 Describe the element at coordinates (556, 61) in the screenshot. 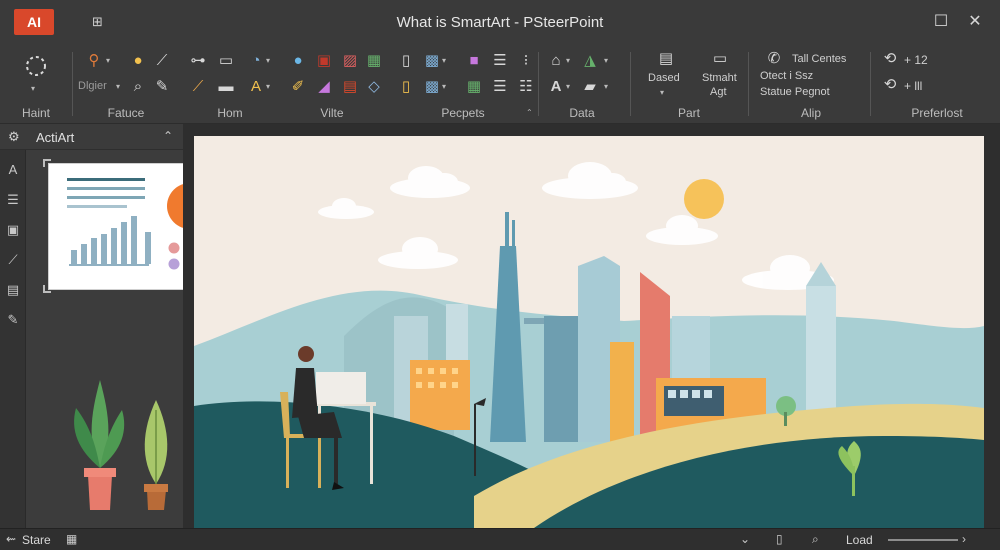

I see `home-icon: ⌂` at that location.